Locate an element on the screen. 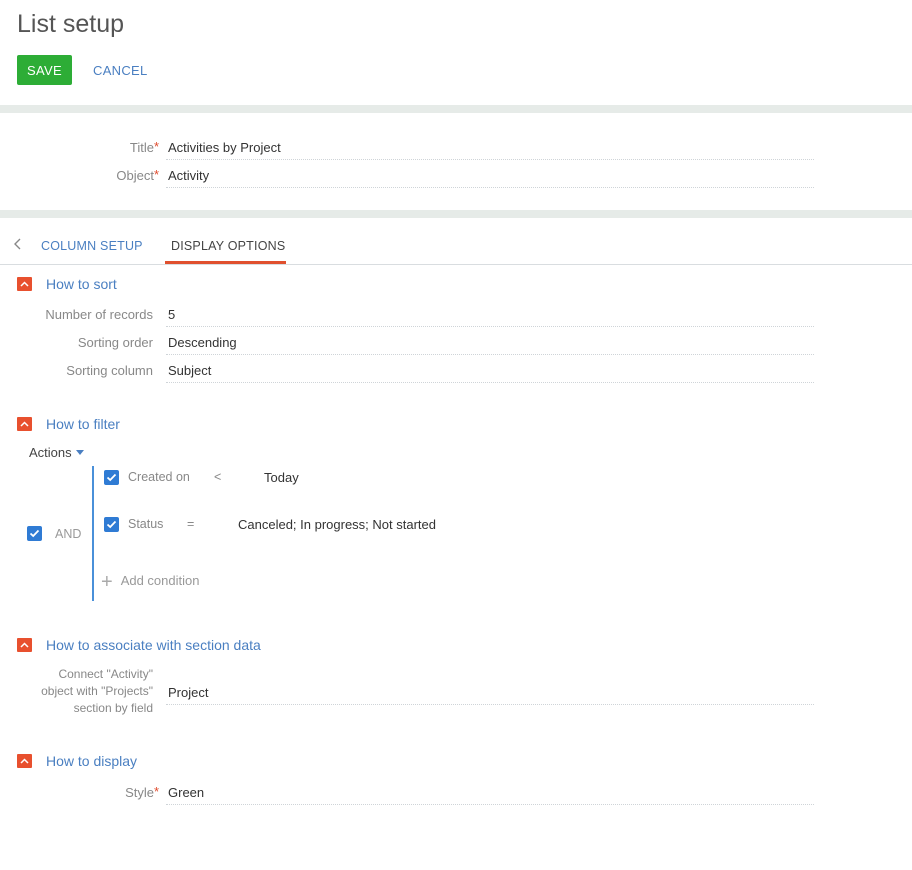  object-field: Activity is located at coordinates (188, 175).